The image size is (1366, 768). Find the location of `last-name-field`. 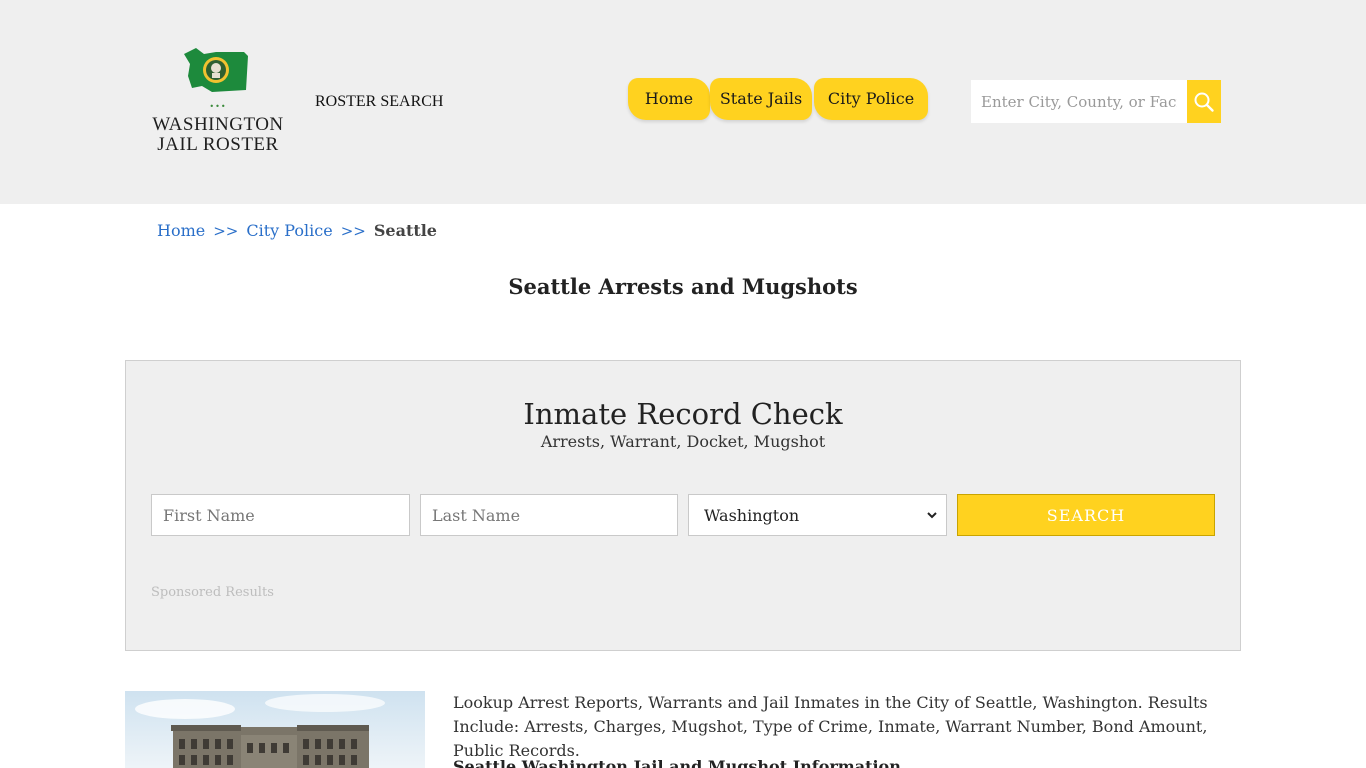

last-name-field is located at coordinates (549, 515).